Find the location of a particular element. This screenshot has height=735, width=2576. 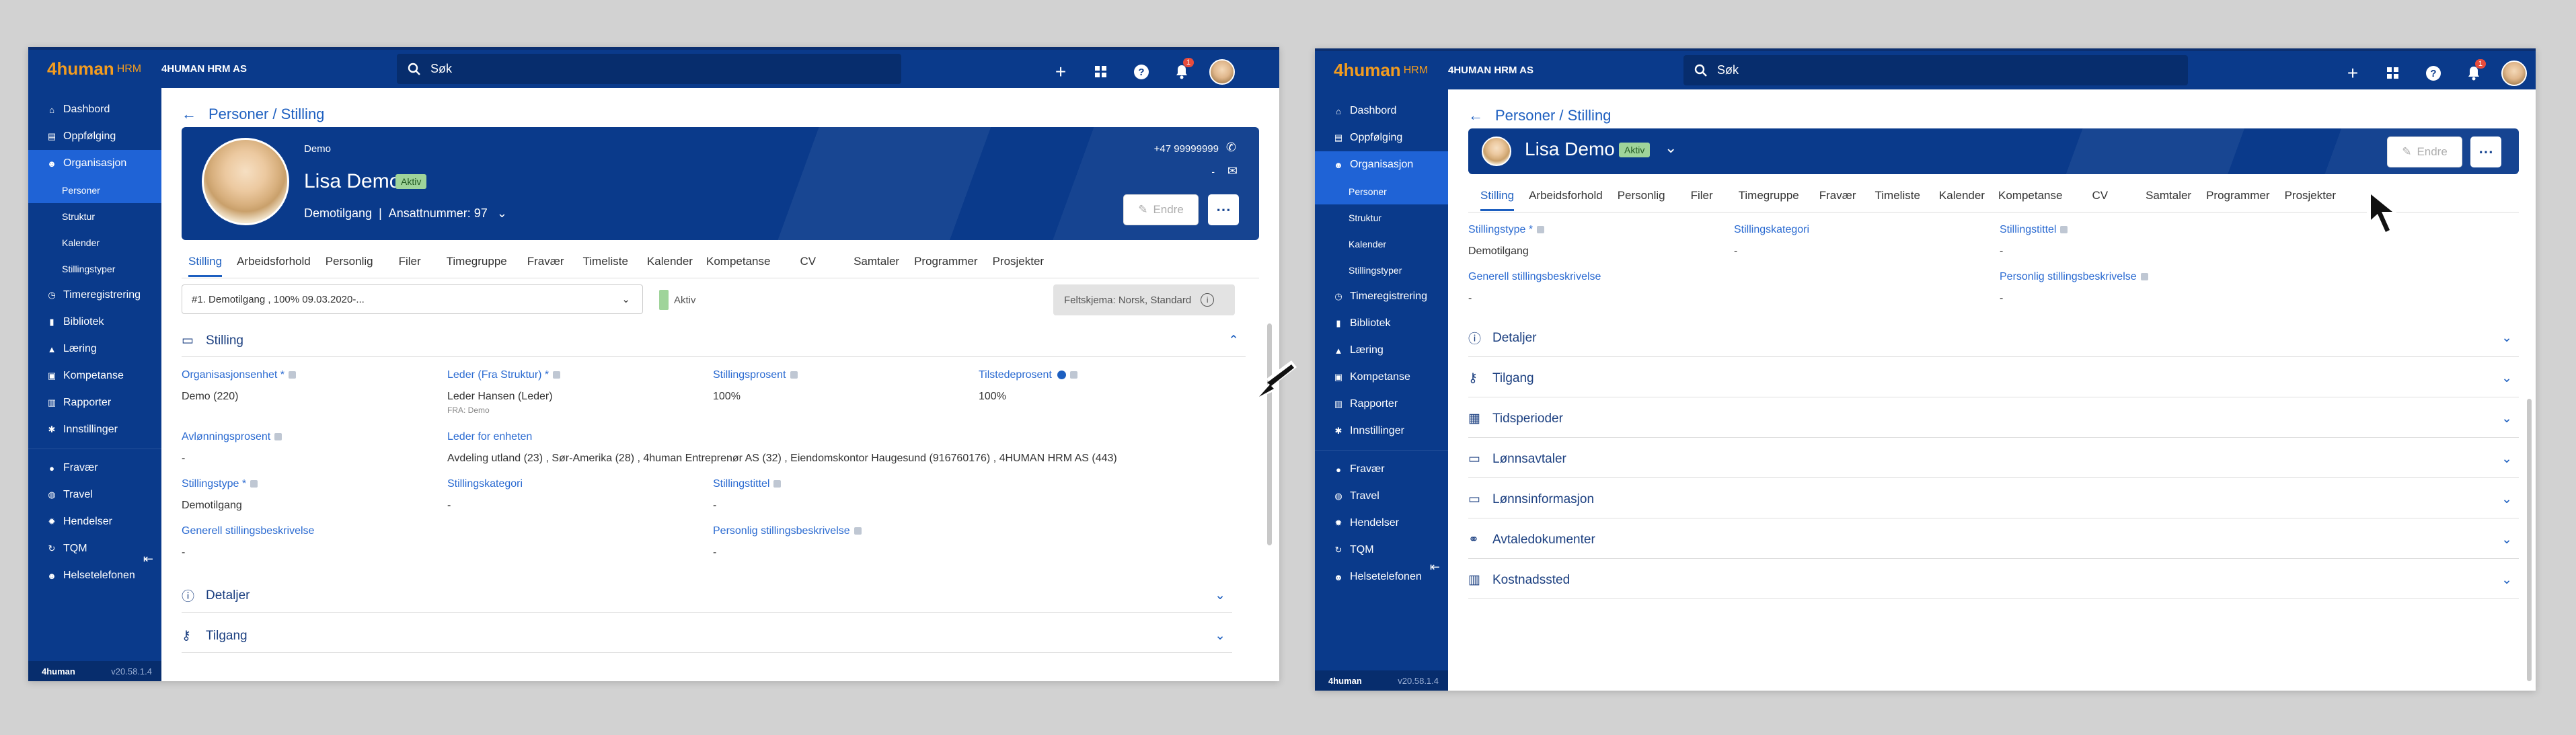

envelope-icon: ✉ is located at coordinates (1232, 171).